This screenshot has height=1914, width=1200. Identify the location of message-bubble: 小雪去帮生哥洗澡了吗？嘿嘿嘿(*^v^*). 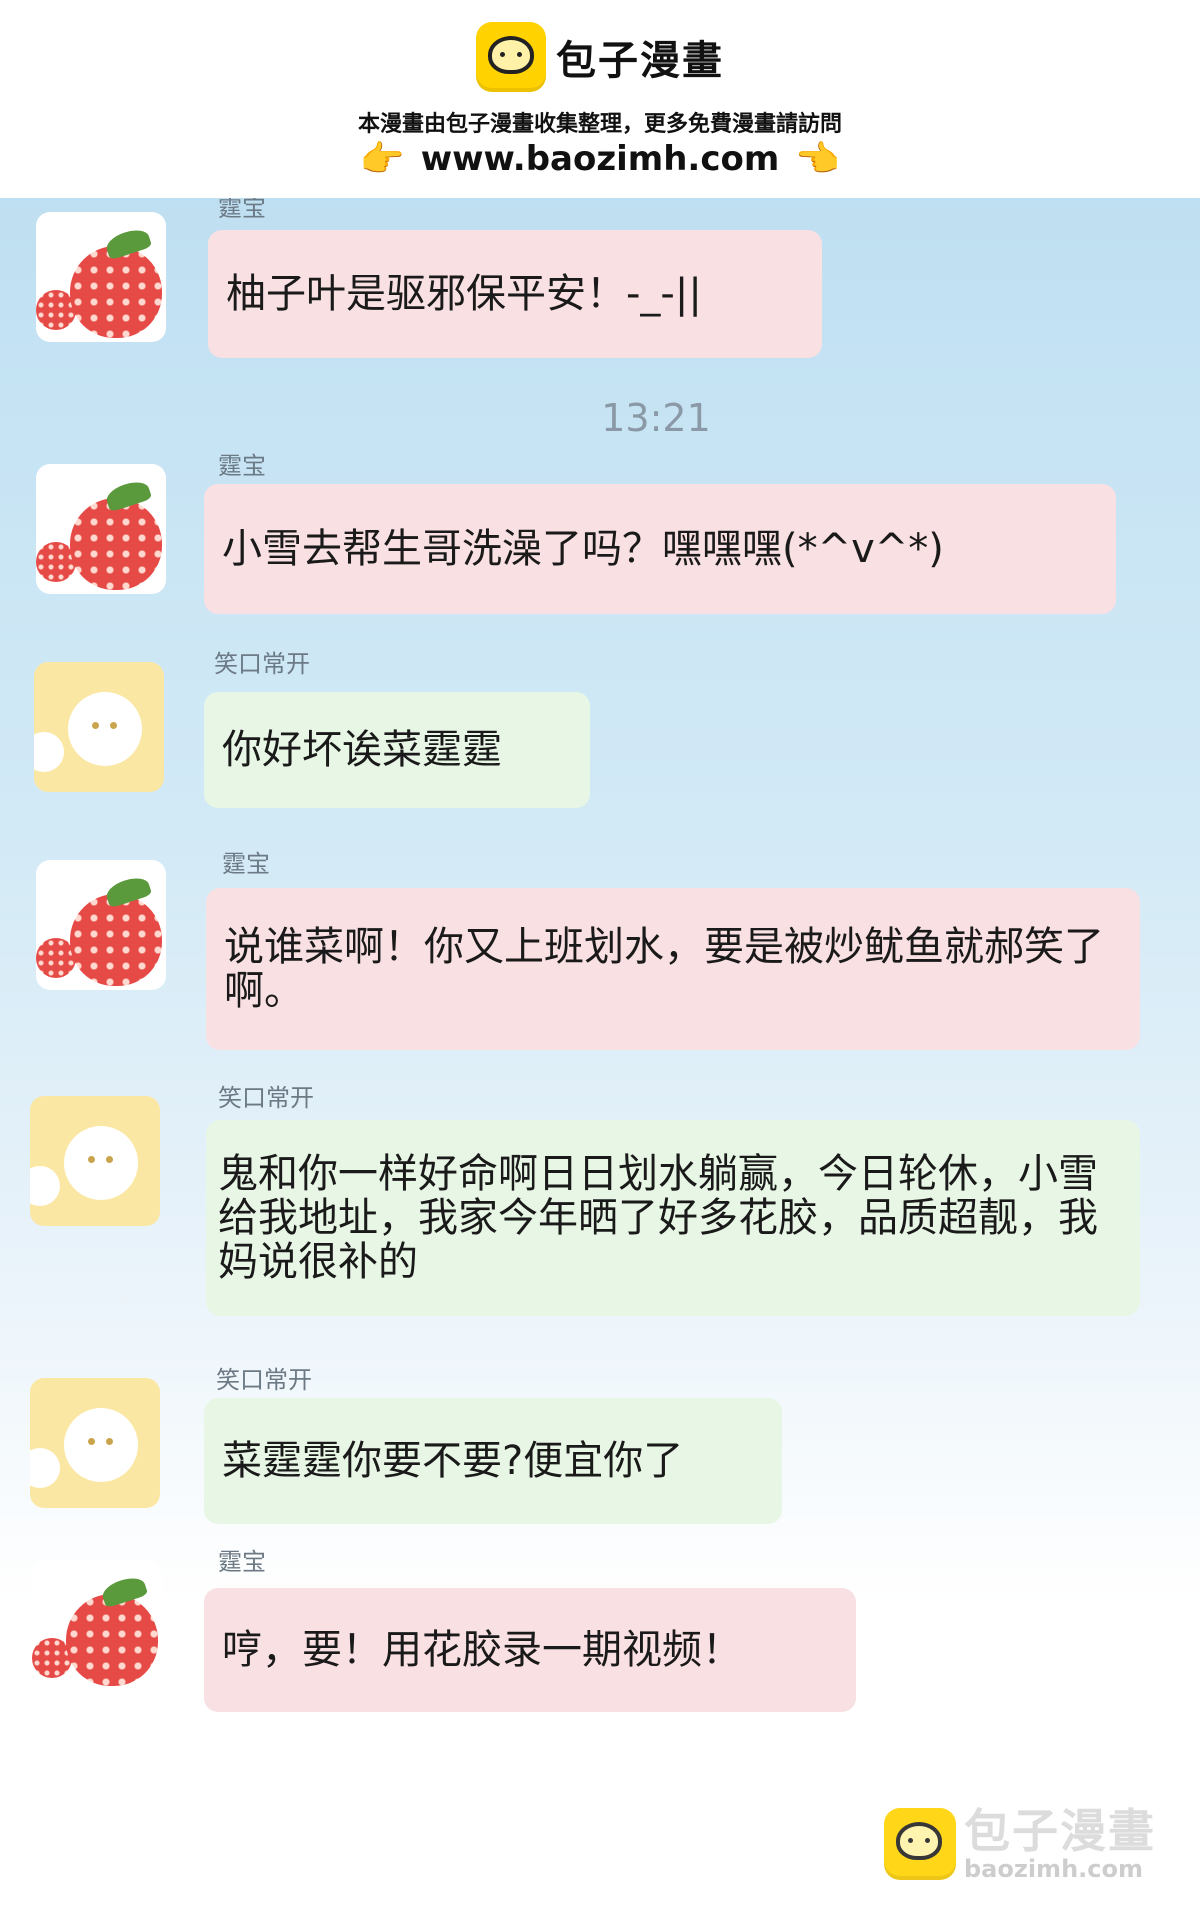
(660, 549).